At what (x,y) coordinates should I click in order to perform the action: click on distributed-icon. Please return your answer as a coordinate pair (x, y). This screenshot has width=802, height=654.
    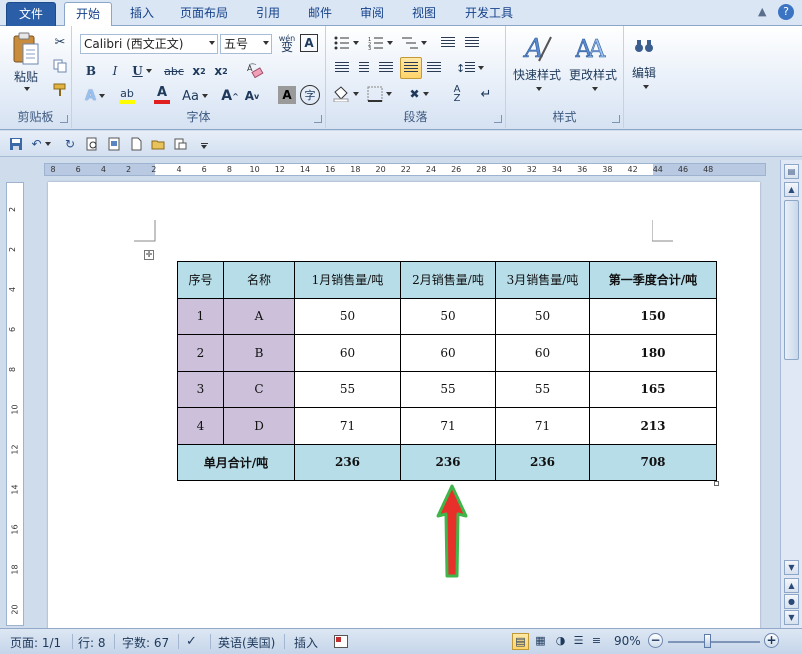
    Looking at the image, I should click on (434, 68).